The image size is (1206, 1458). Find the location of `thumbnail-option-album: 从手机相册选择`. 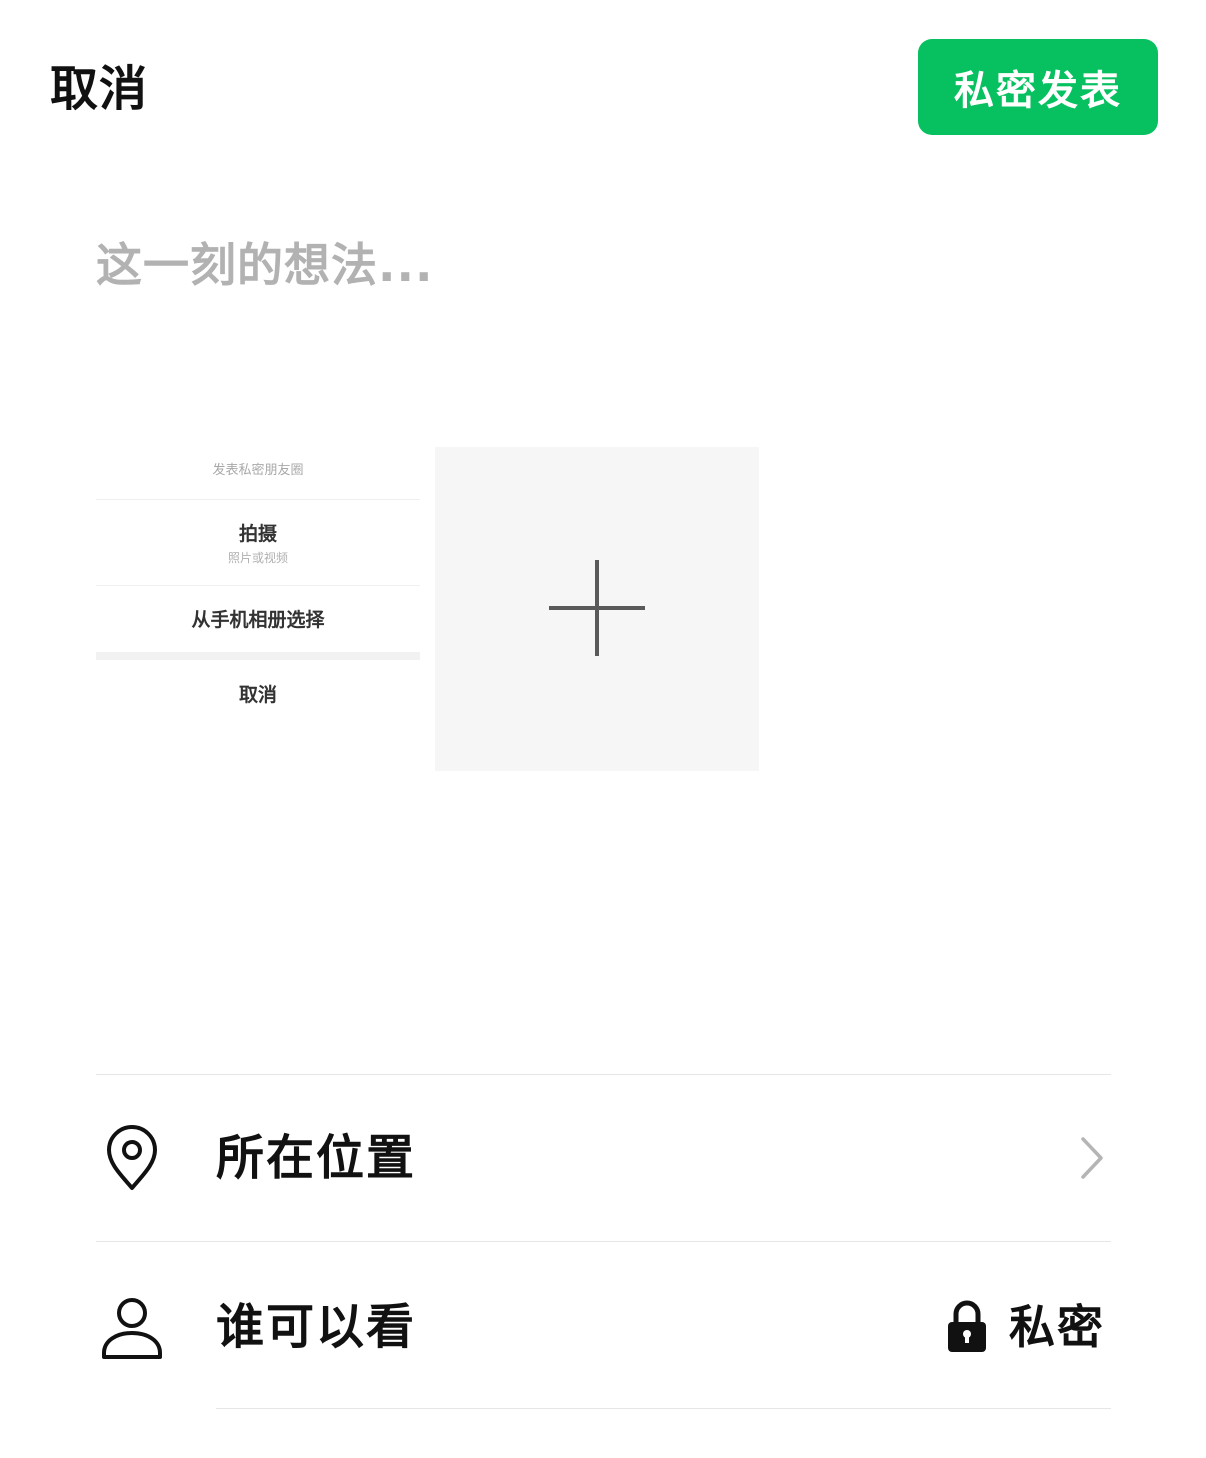

thumbnail-option-album: 从手机相册选择 is located at coordinates (258, 620).